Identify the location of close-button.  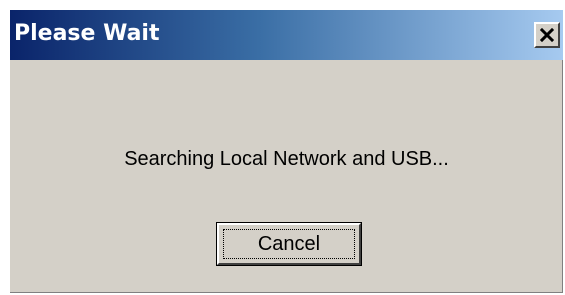
(547, 35).